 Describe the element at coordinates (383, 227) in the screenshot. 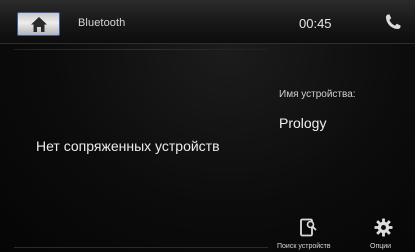

I see `gear-icon` at that location.